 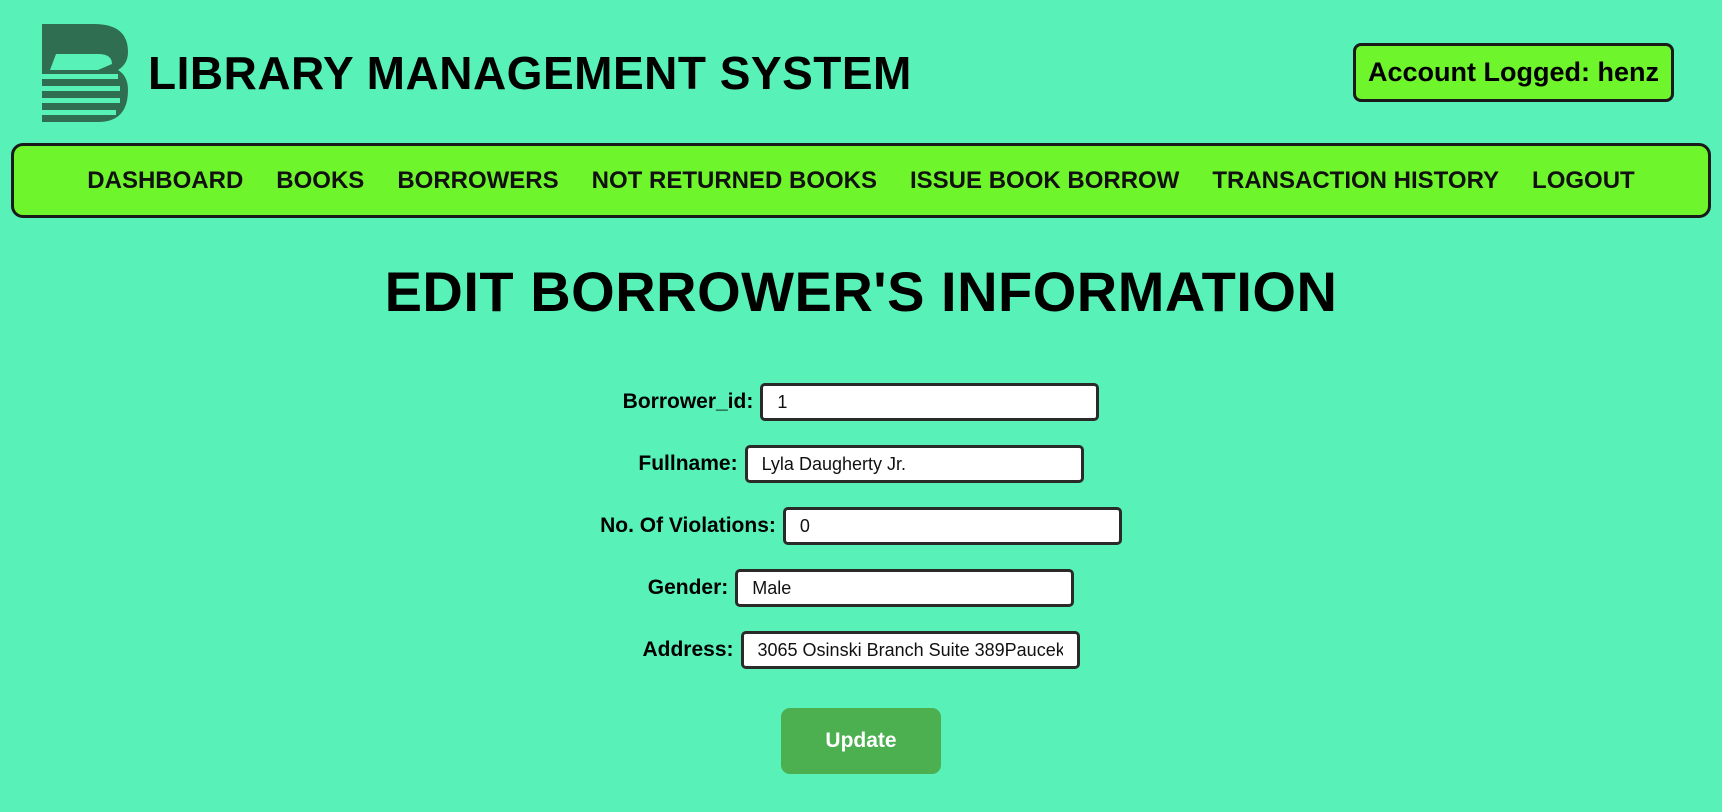 What do you see at coordinates (85, 73) in the screenshot?
I see `book-stack-logo-icon` at bounding box center [85, 73].